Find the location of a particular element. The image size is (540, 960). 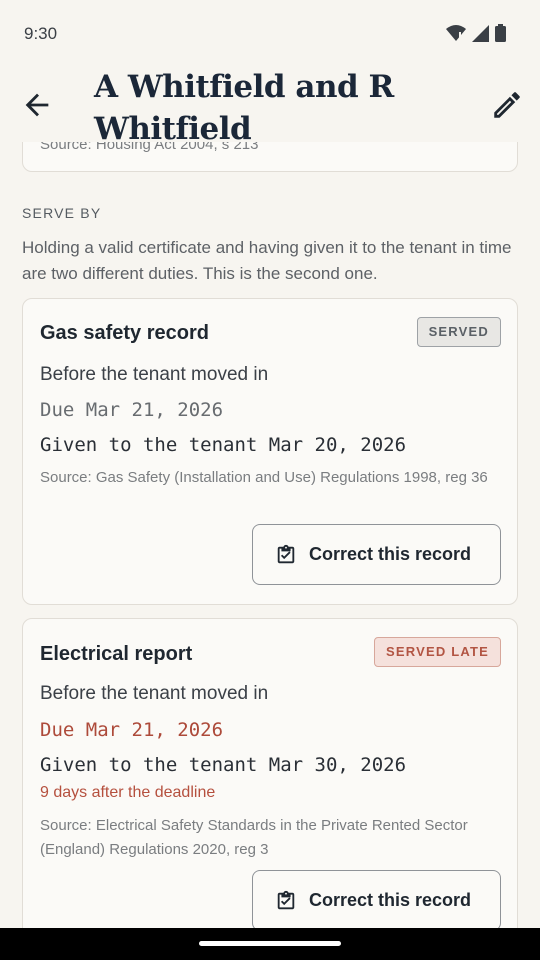

back-arrow-icon is located at coordinates (37, 105).